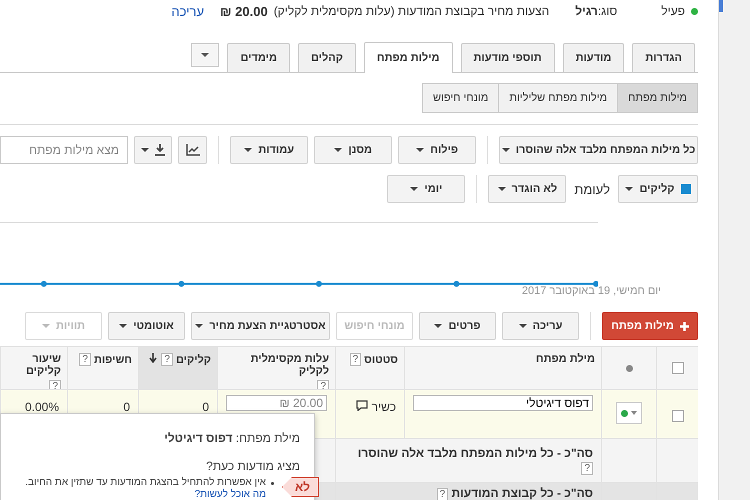  Describe the element at coordinates (657, 98) in the screenshot. I see `subtab: מילות מפתח` at that location.